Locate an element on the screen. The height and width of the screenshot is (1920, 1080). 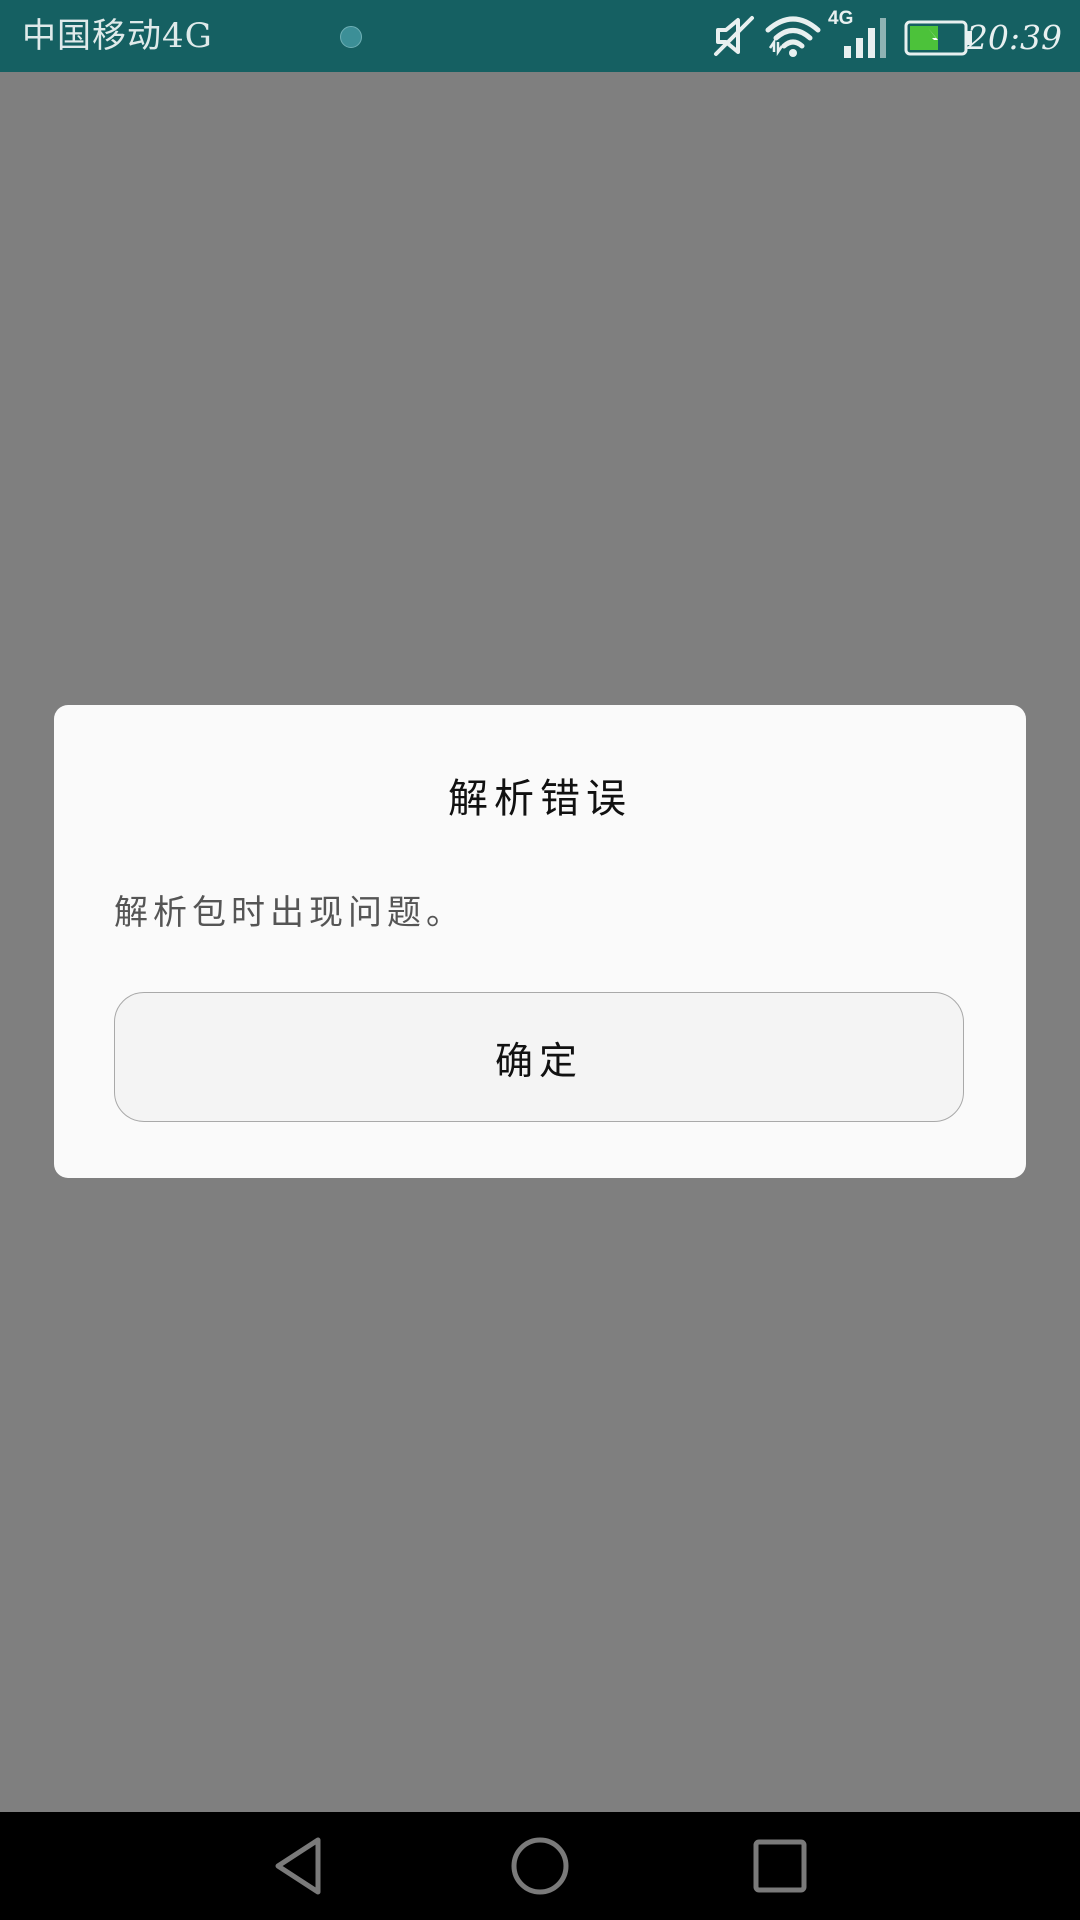
battery-charging-icon is located at coordinates (938, 38).